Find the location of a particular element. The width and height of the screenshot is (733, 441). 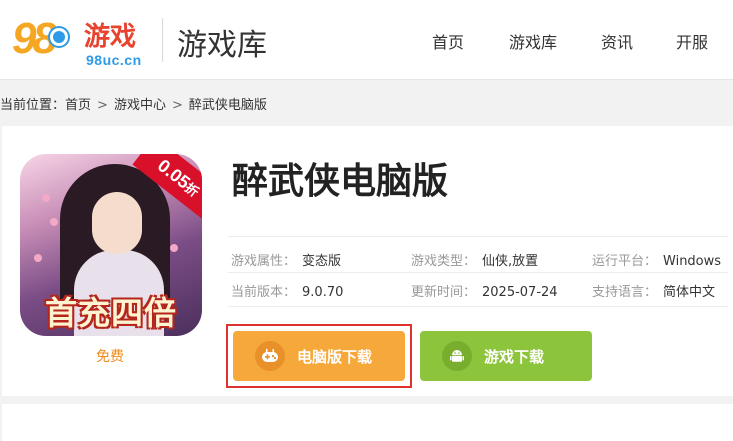

meta-version: 当前版本： 9.0.70 is located at coordinates (287, 292).